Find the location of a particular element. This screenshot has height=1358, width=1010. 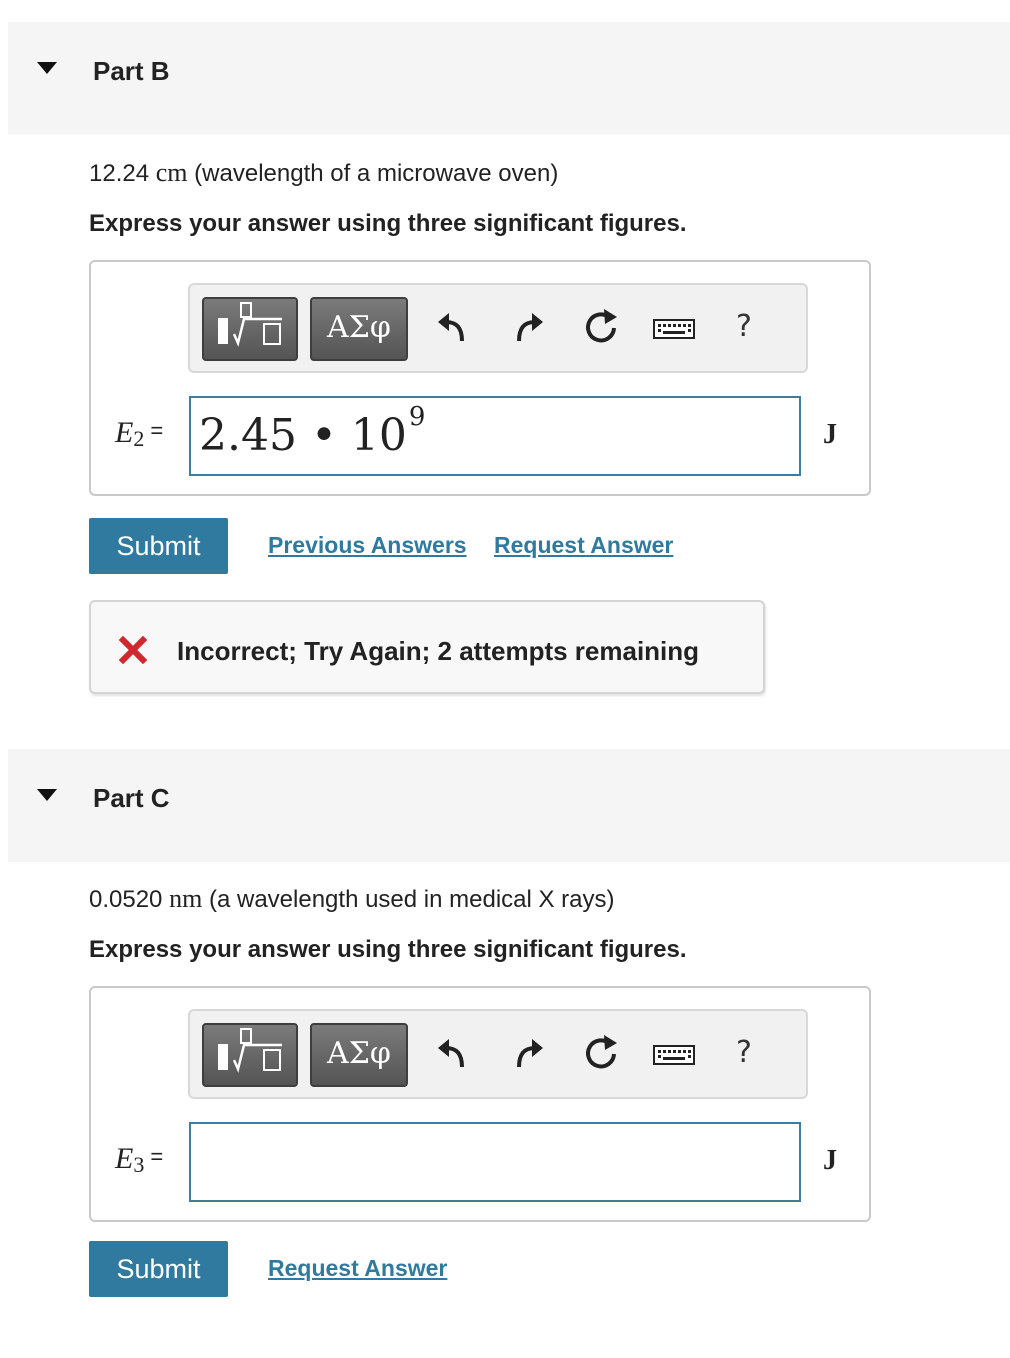

prompt-description: (a wavelength used in medical X rays) is located at coordinates (411, 899).